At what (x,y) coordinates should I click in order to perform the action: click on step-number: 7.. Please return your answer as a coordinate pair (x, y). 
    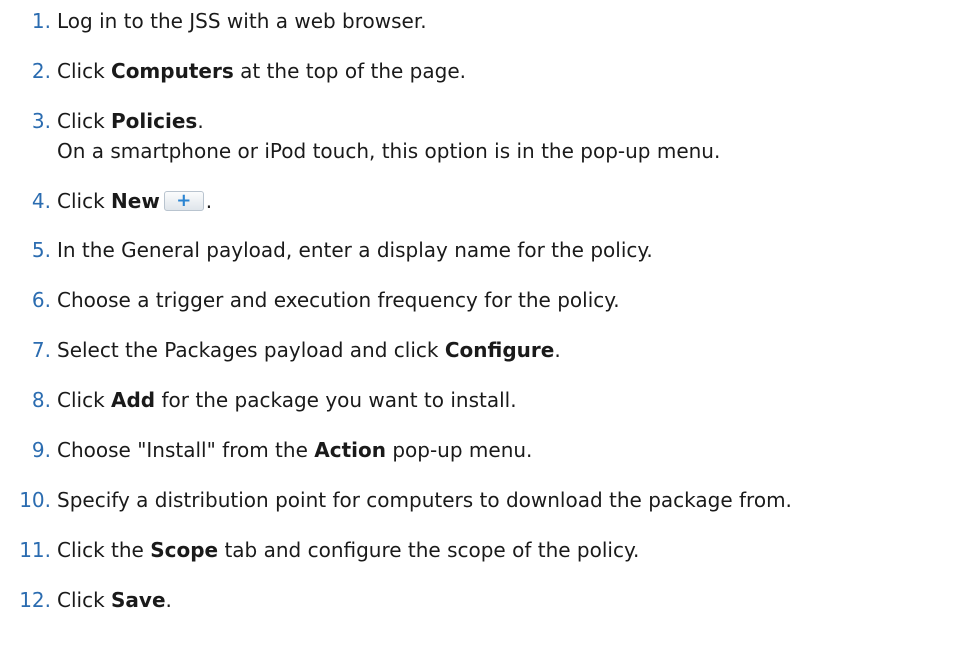
    Looking at the image, I should click on (41, 350).